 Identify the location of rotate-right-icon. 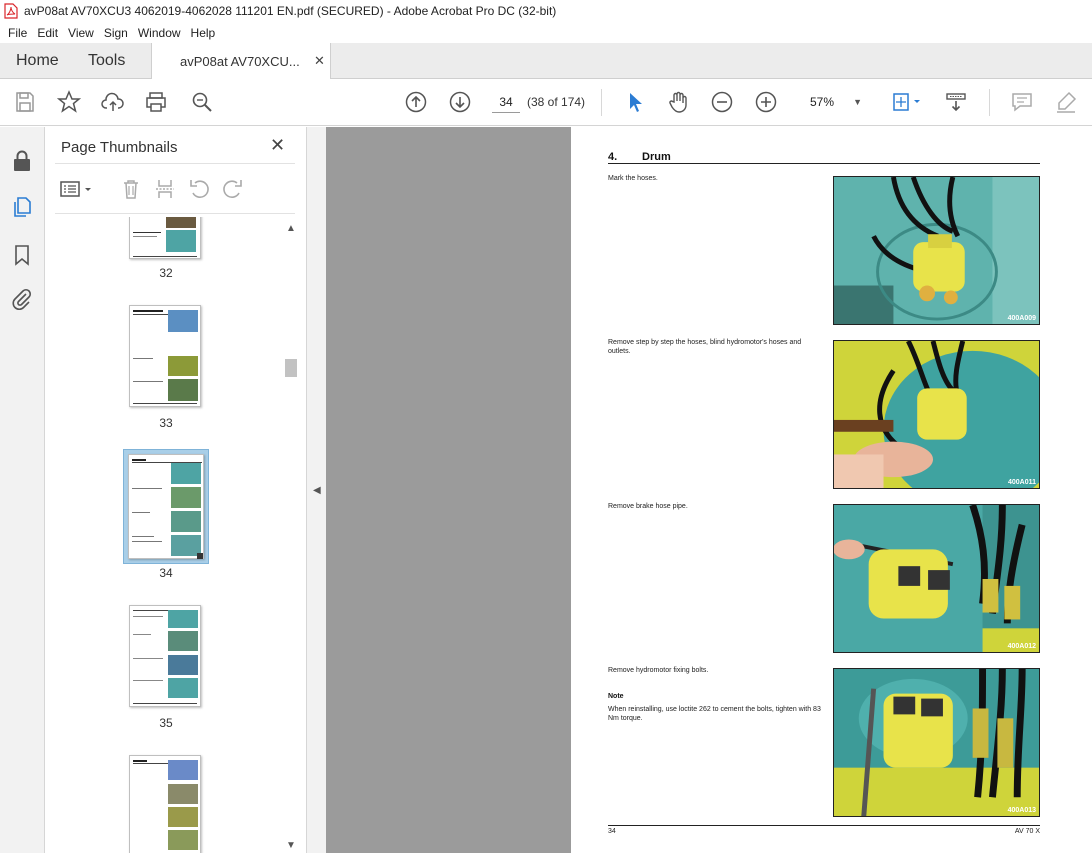
(233, 189).